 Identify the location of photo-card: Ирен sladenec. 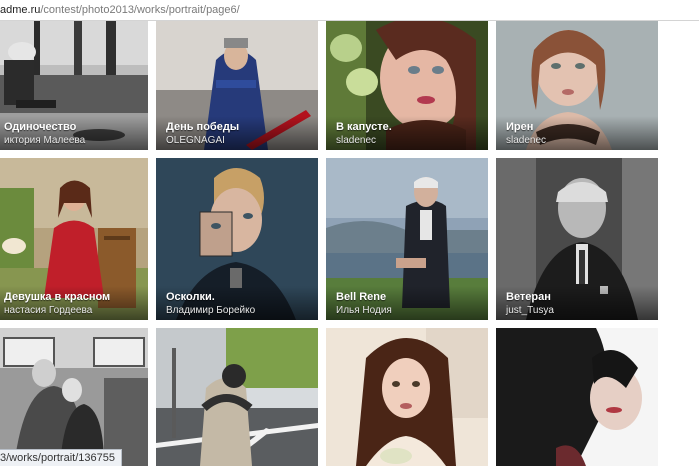
(577, 85).